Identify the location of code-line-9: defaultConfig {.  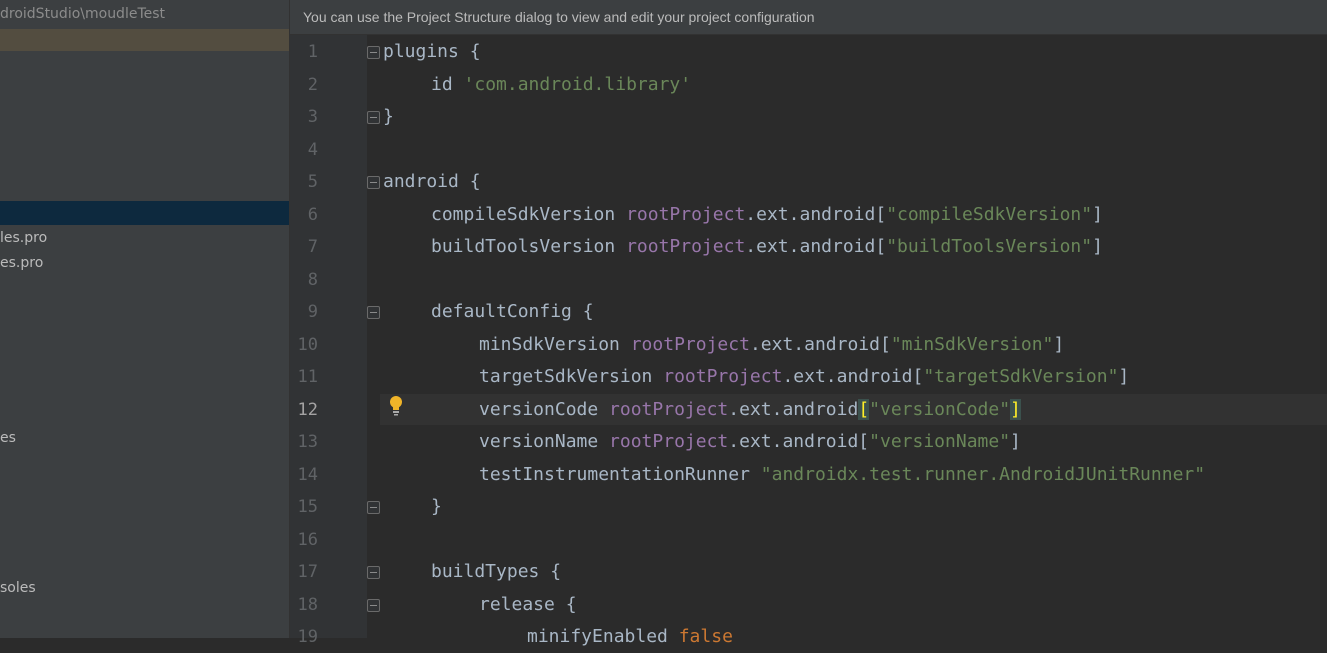
(512, 312).